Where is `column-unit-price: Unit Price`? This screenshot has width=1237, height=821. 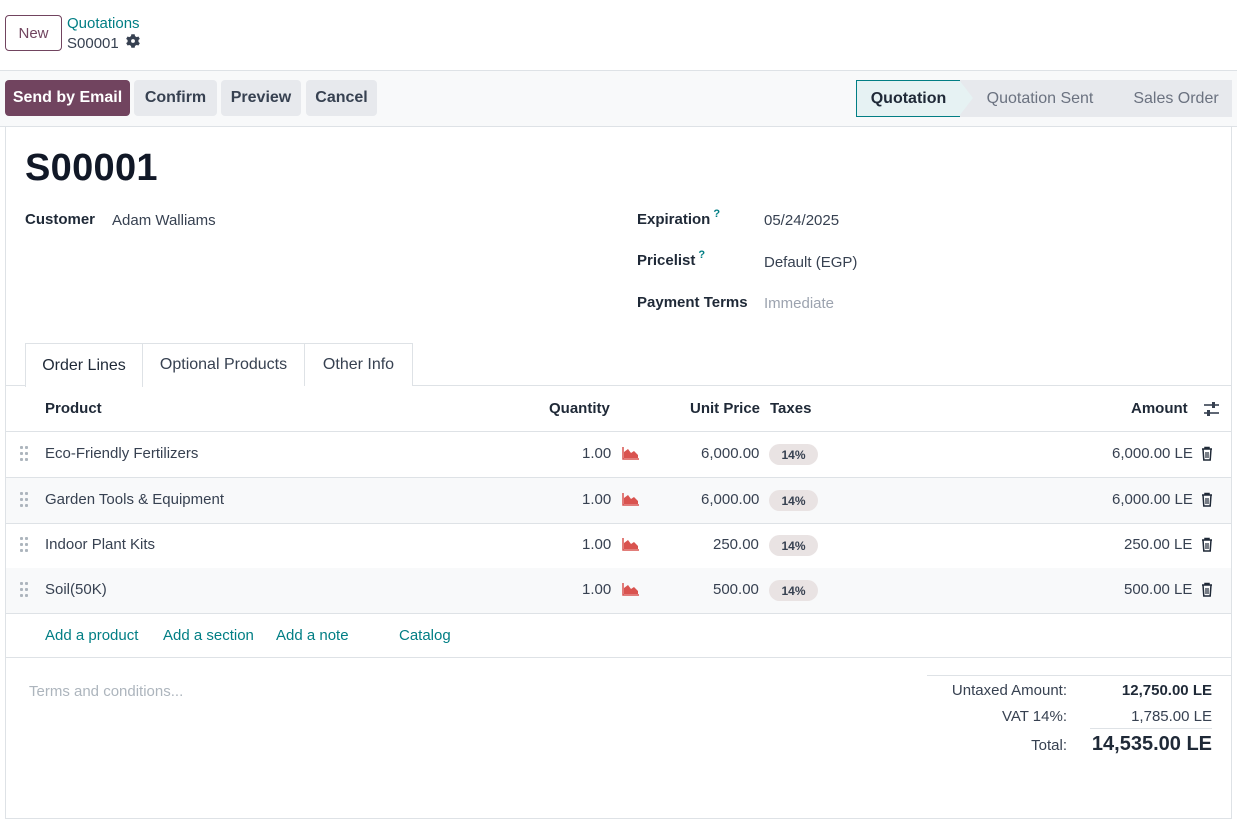 column-unit-price: Unit Price is located at coordinates (725, 408).